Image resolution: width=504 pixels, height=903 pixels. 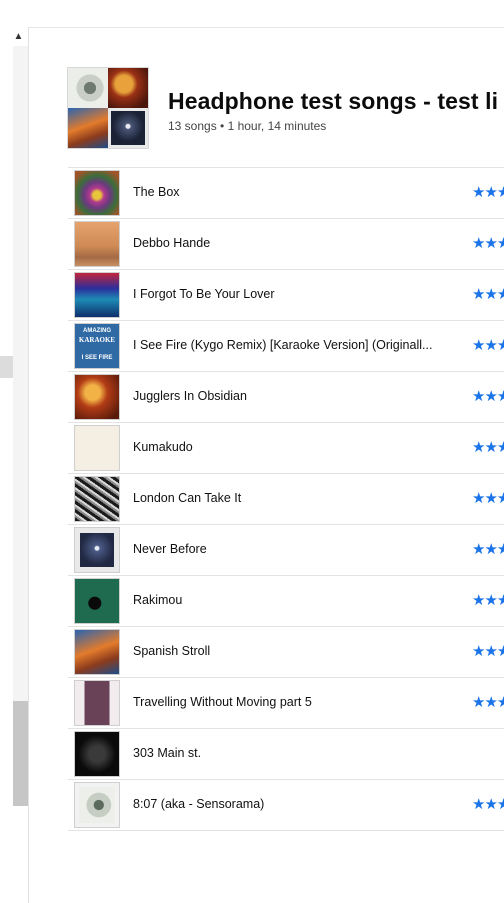 I want to click on song-row: London Can Take It ★★★, so click(x=286, y=499).